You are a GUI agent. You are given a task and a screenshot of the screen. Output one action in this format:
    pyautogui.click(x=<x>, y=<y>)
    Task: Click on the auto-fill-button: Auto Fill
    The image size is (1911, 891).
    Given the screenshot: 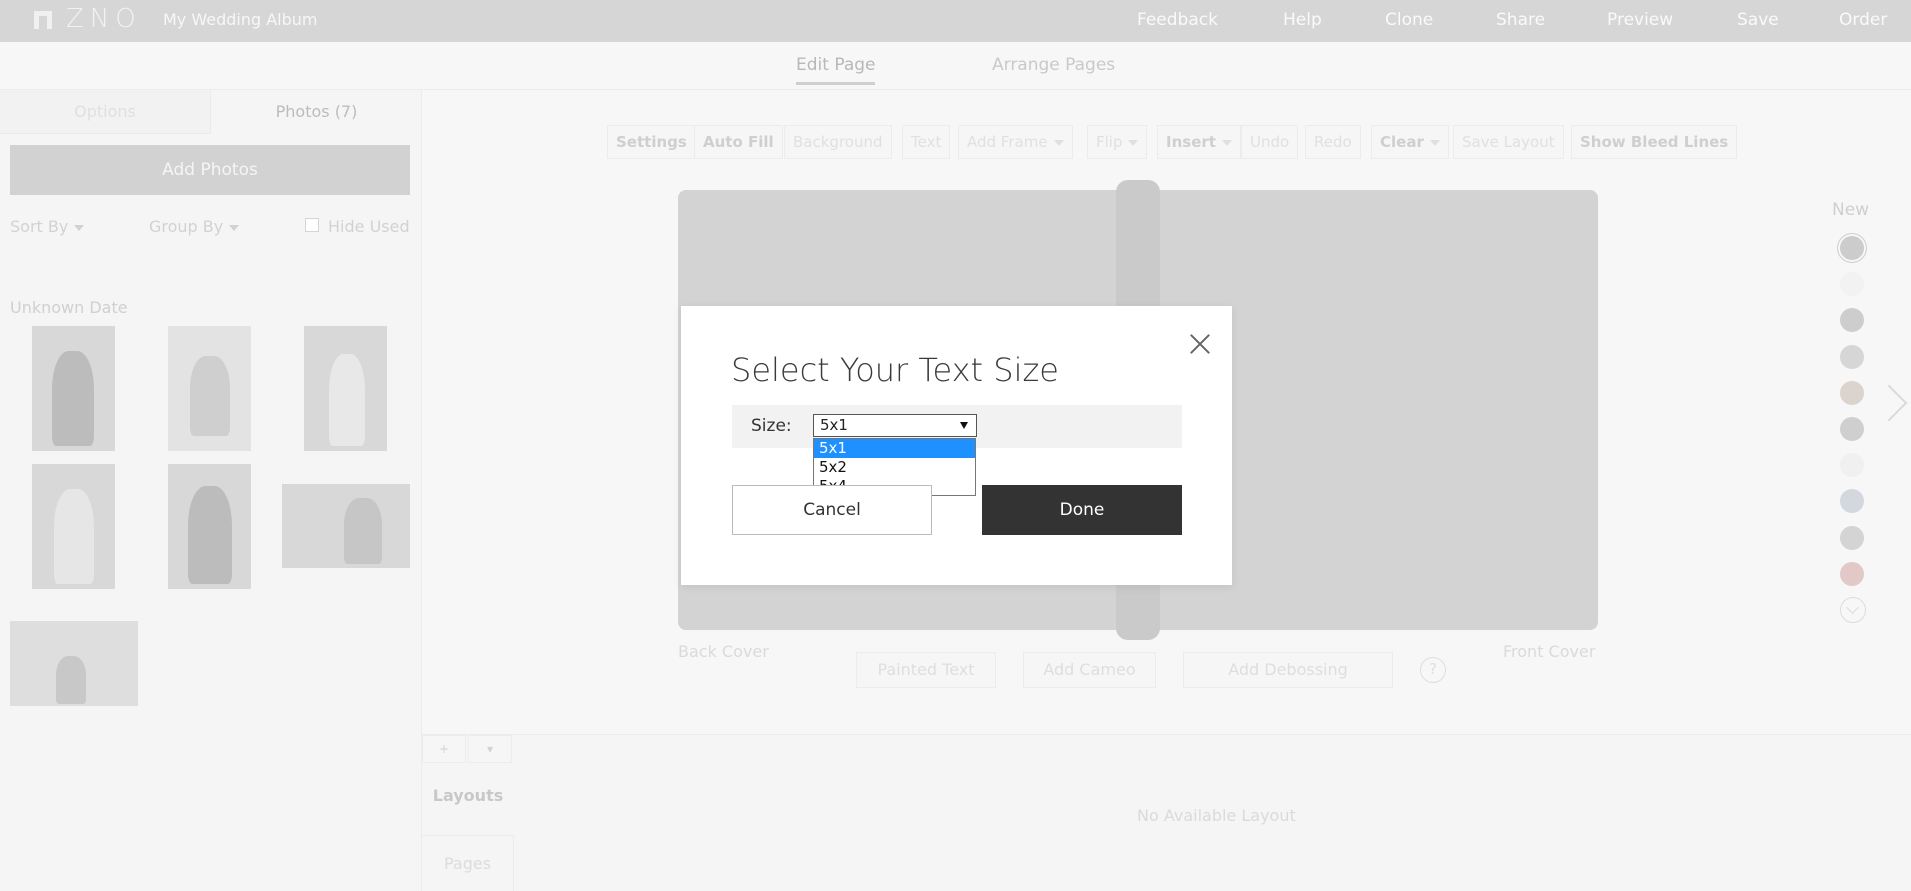 What is the action you would take?
    pyautogui.click(x=738, y=142)
    